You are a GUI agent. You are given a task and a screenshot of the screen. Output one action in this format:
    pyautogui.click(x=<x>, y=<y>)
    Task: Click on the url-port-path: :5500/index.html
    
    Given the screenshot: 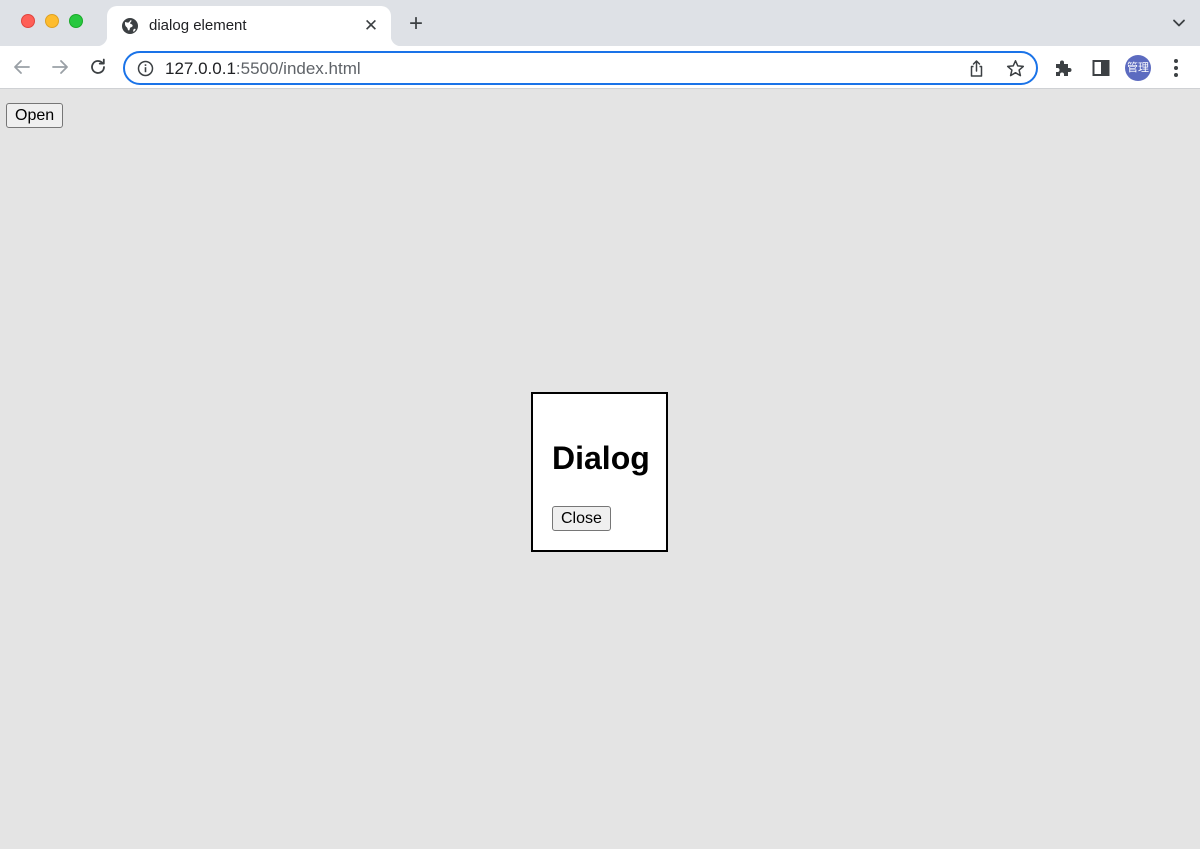 What is the action you would take?
    pyautogui.click(x=298, y=68)
    